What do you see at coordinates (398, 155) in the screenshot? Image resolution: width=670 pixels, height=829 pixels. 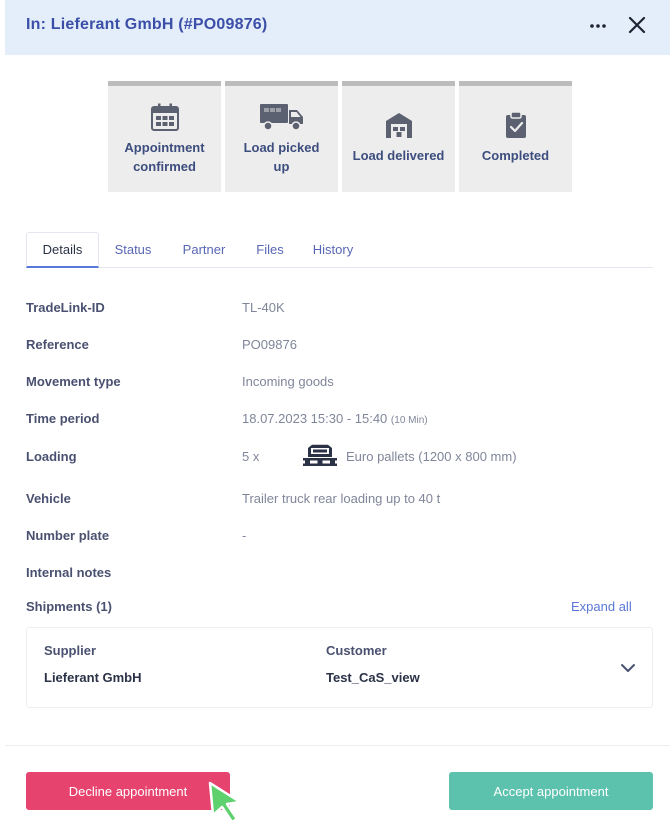 I see `step-label-line: Load delivered` at bounding box center [398, 155].